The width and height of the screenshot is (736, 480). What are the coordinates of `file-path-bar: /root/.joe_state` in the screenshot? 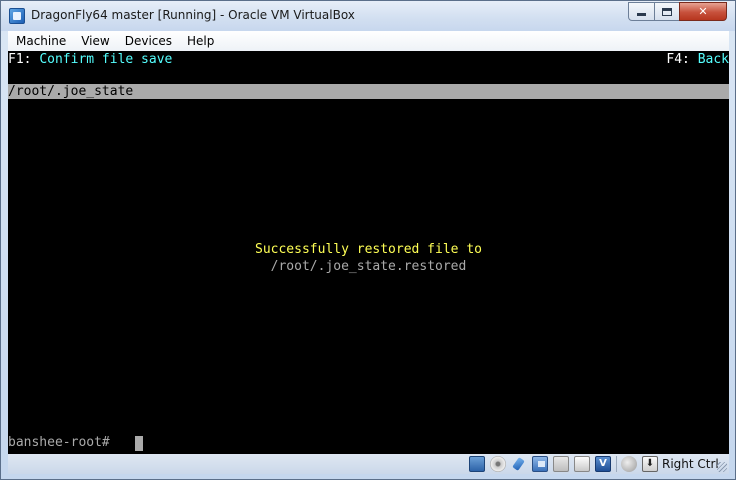 It's located at (368, 91).